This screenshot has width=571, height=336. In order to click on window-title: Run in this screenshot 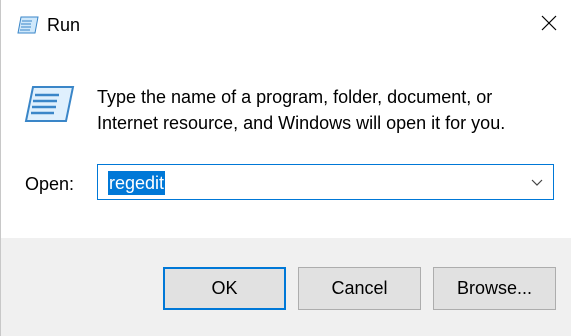, I will do `click(64, 25)`.